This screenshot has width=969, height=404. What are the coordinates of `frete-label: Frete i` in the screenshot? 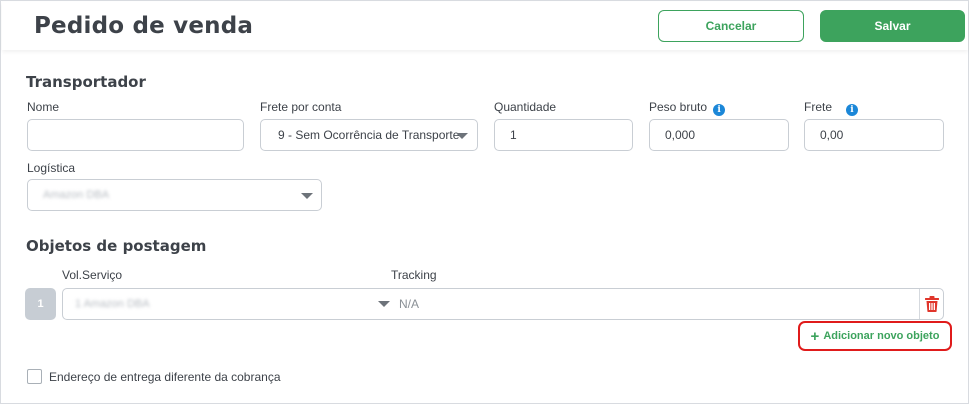 It's located at (831, 108).